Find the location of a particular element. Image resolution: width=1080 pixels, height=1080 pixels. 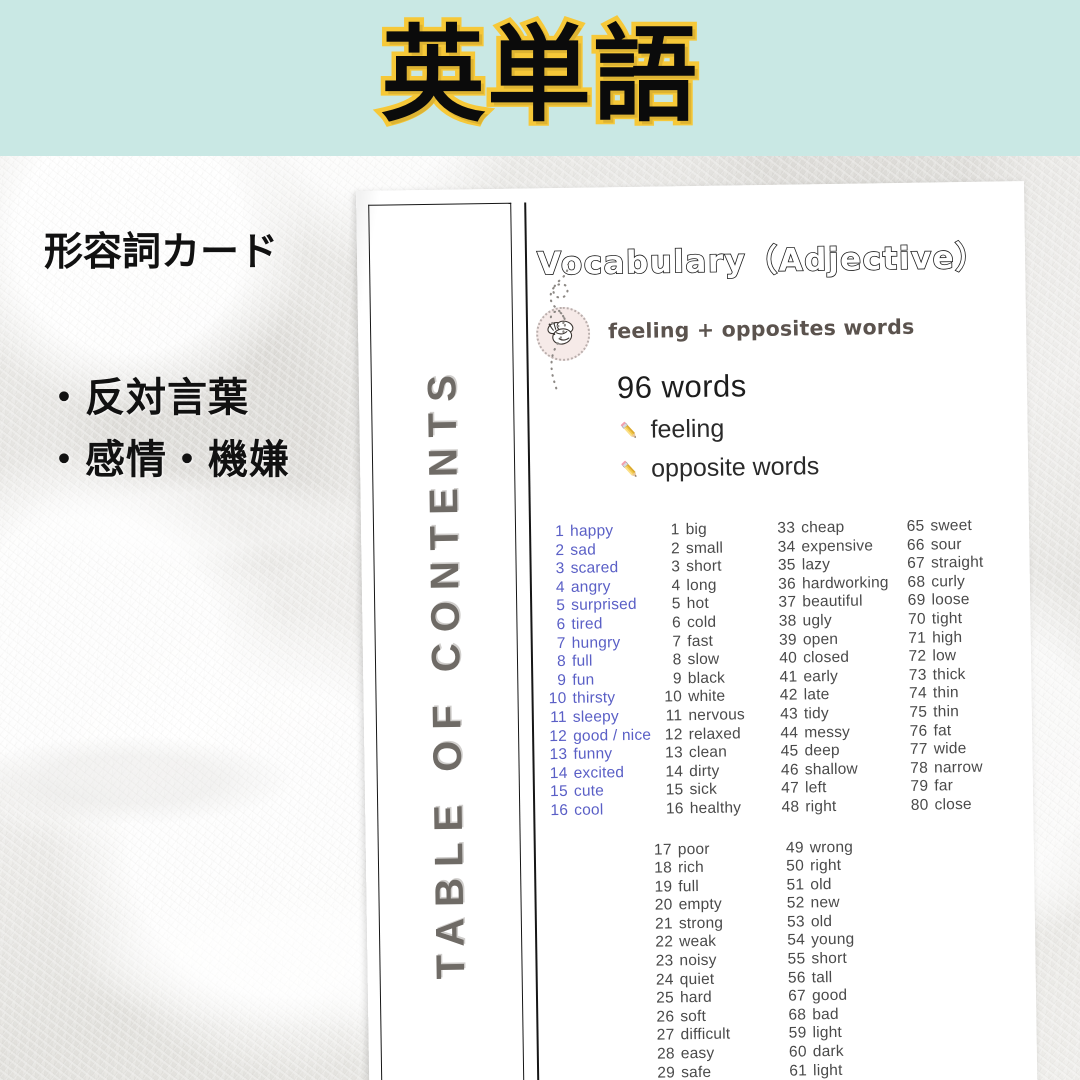

word-entry: 76 fat is located at coordinates (962, 731).